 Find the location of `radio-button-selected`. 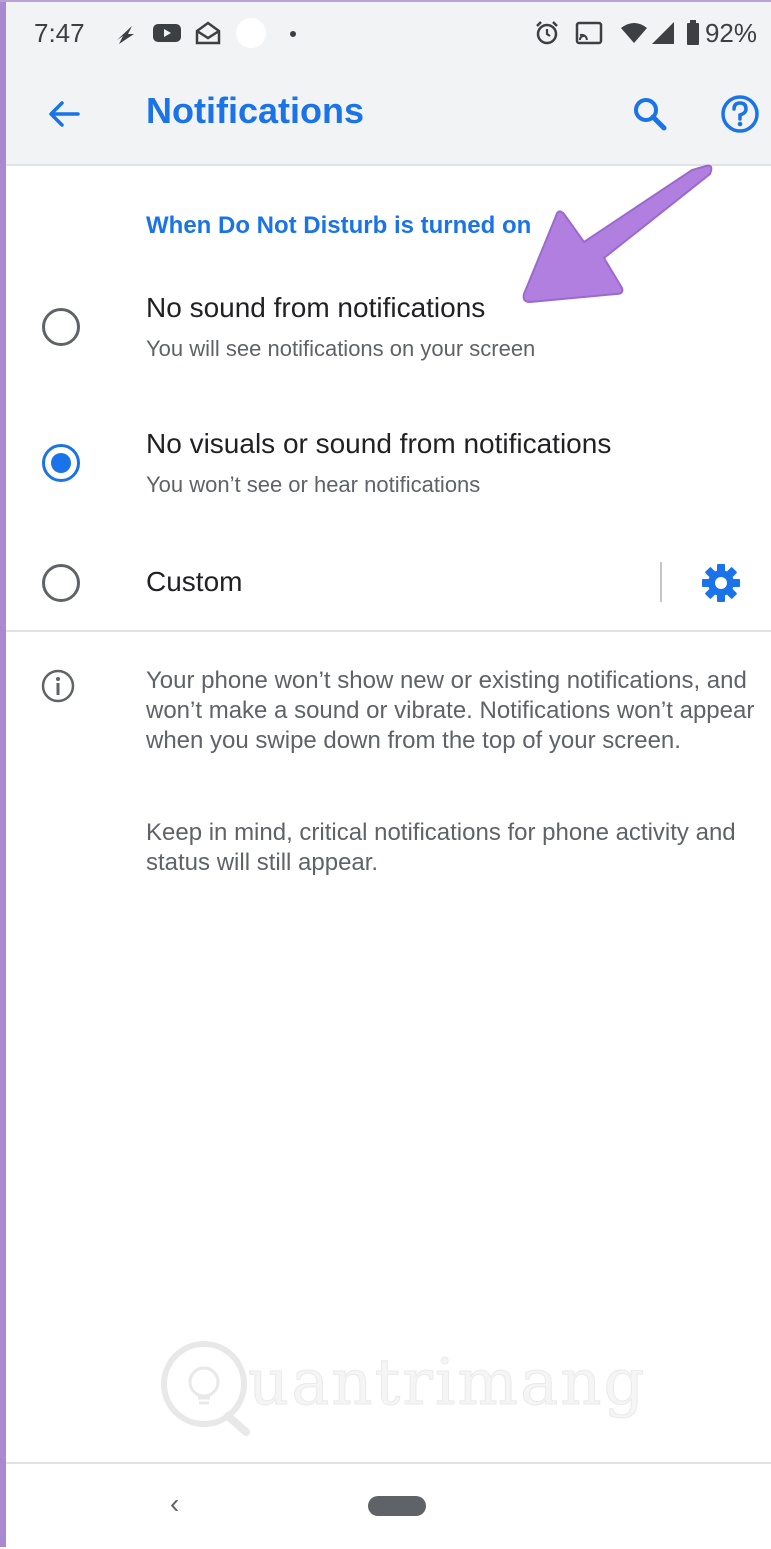

radio-button-selected is located at coordinates (61, 463).